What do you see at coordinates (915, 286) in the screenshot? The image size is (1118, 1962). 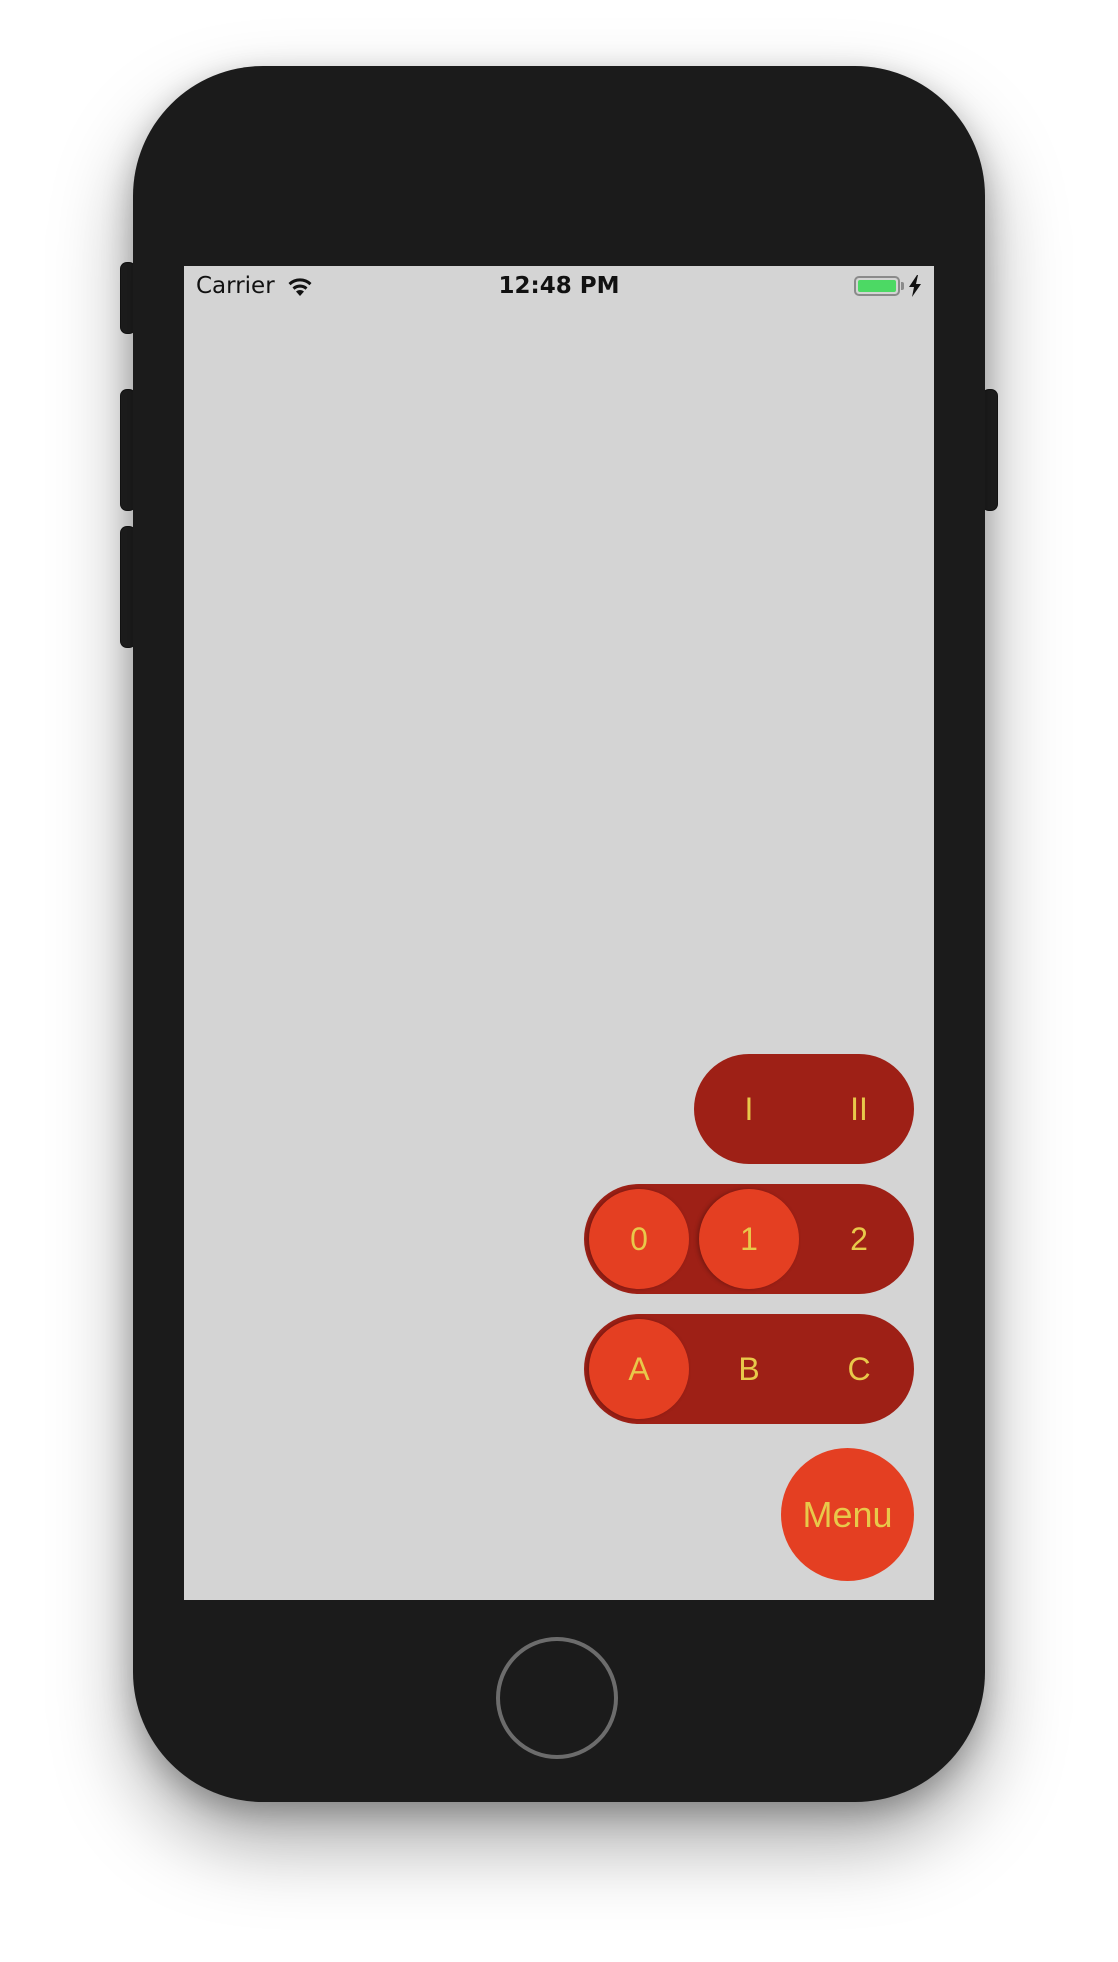 I see `charging-bolt-icon` at bounding box center [915, 286].